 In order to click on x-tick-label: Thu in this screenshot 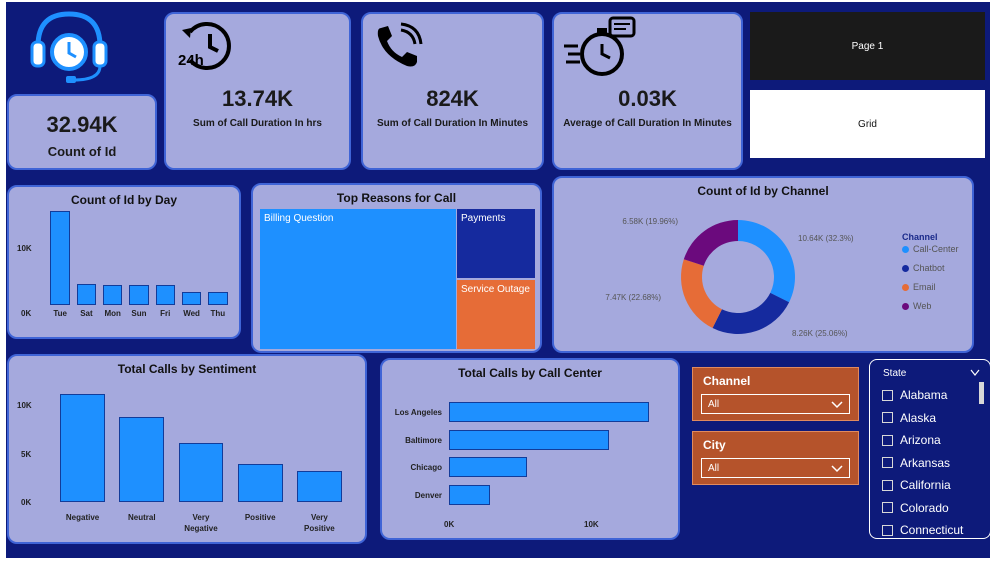, I will do `click(218, 313)`.